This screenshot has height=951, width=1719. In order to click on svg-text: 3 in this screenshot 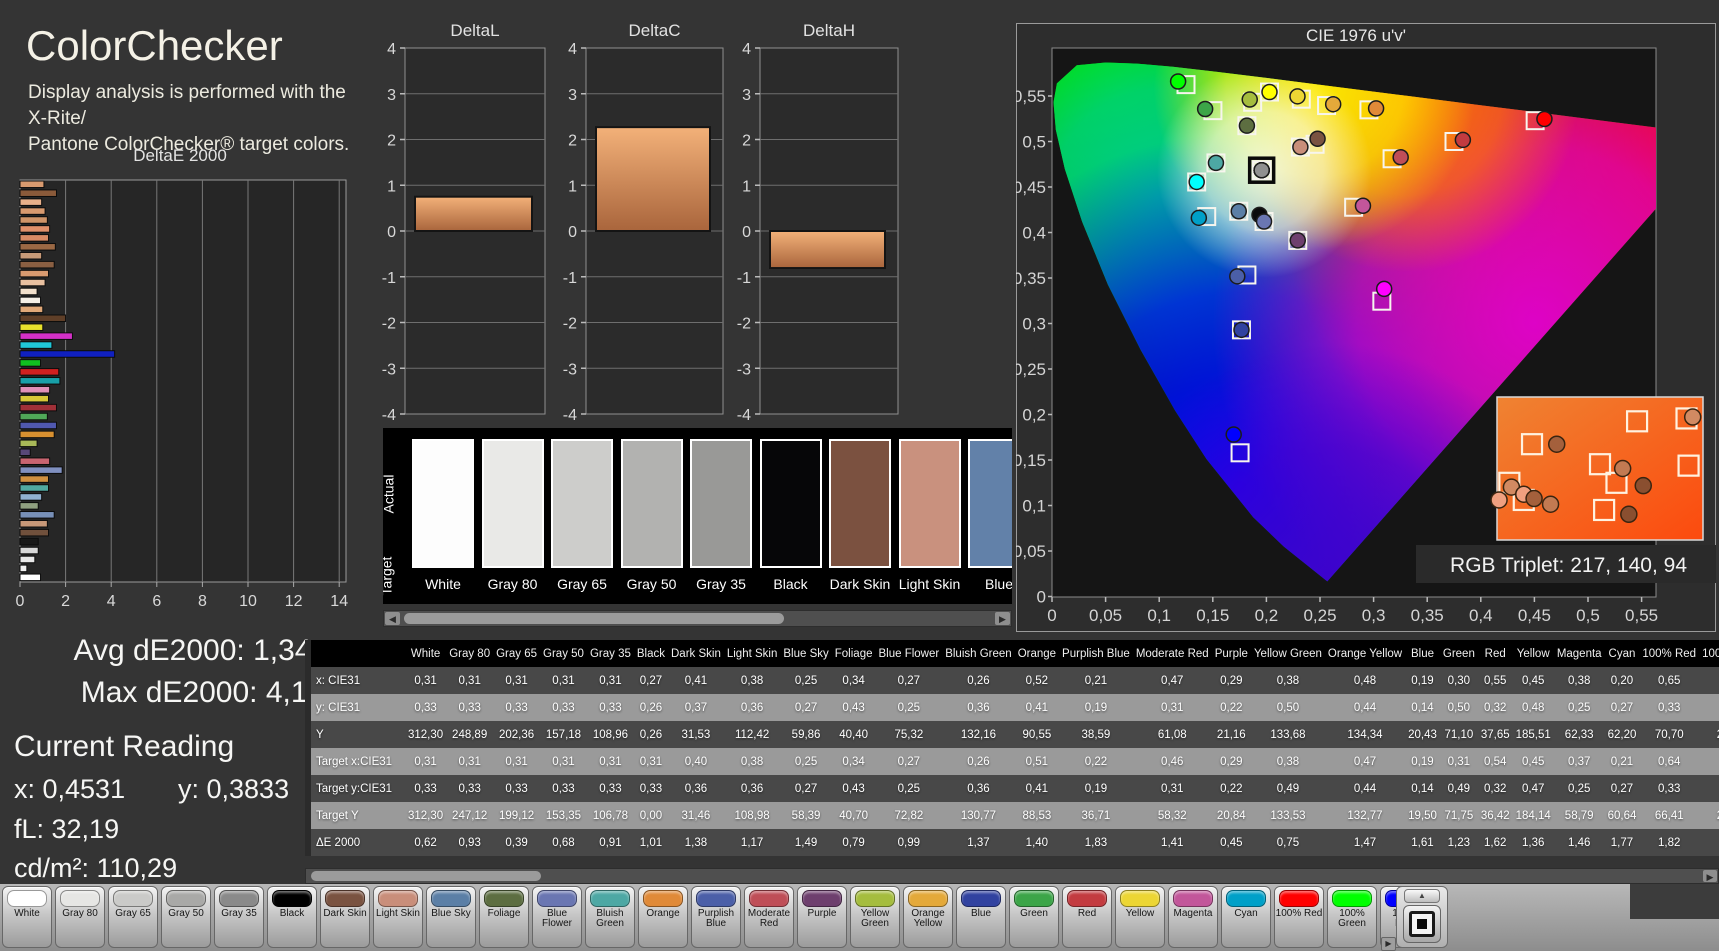, I will do `click(746, 95)`.